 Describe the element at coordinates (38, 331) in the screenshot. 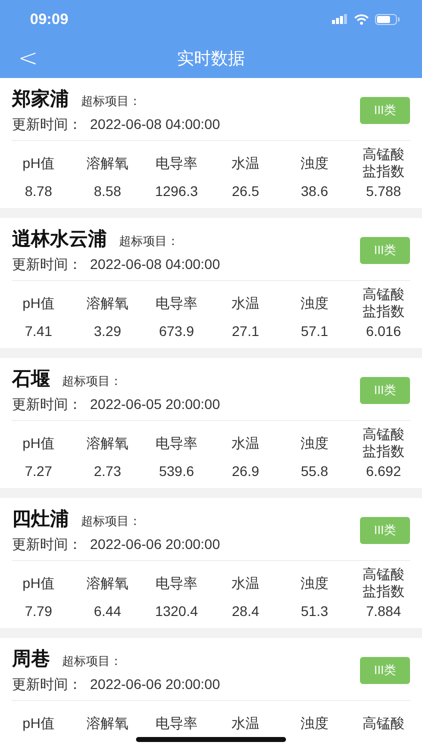

I see `metric-value: 7.41` at that location.